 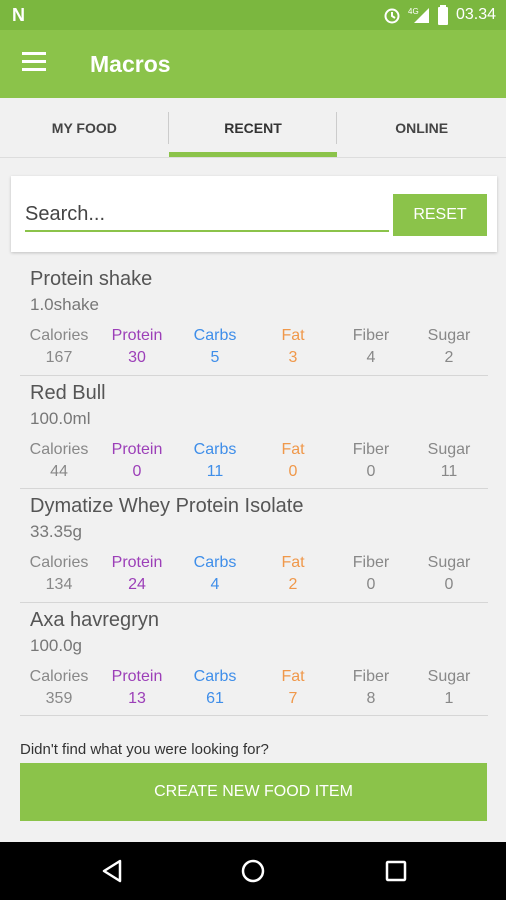 I want to click on macro-calories: Calories 359, so click(x=59, y=688).